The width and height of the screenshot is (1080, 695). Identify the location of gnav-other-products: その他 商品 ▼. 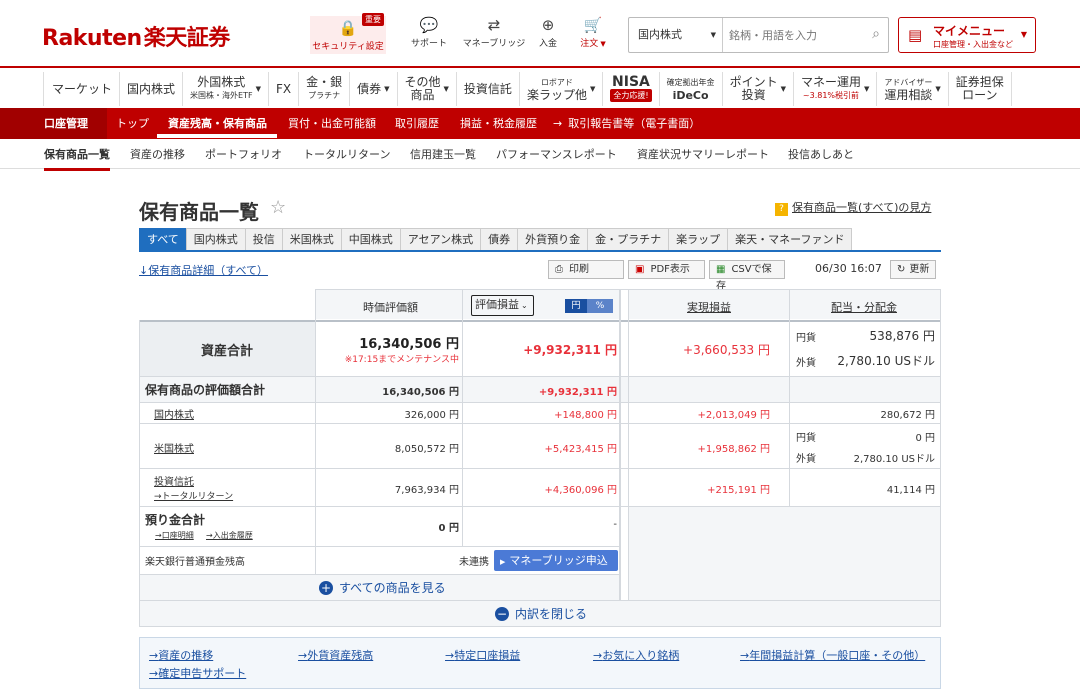
(427, 89).